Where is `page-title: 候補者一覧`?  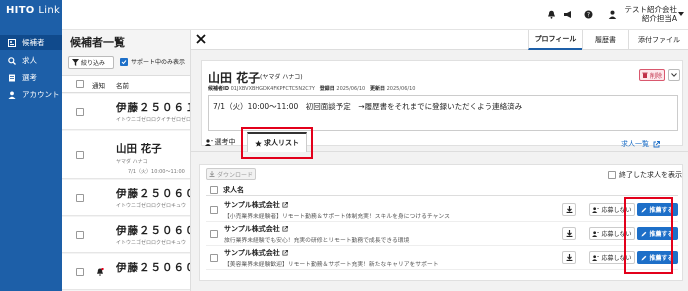 page-title: 候補者一覧 is located at coordinates (97, 42).